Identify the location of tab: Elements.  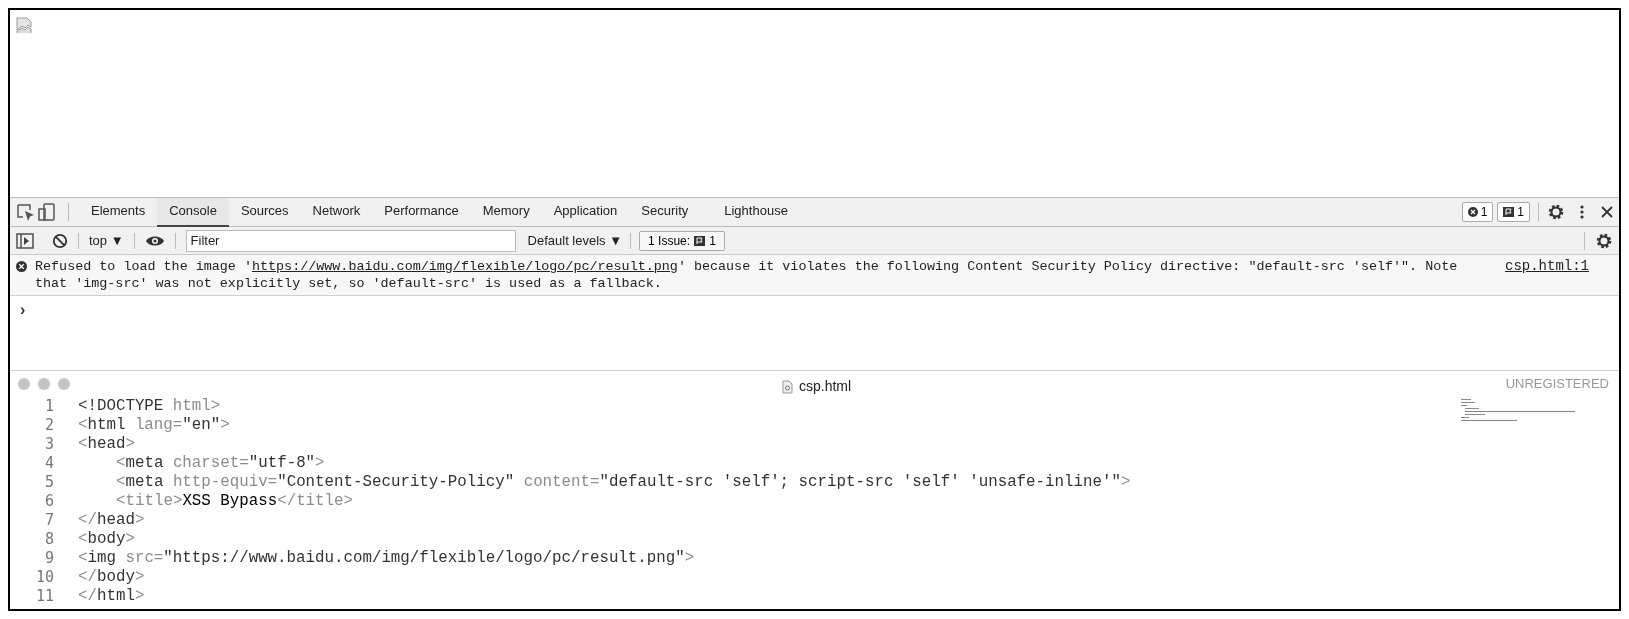
(118, 212).